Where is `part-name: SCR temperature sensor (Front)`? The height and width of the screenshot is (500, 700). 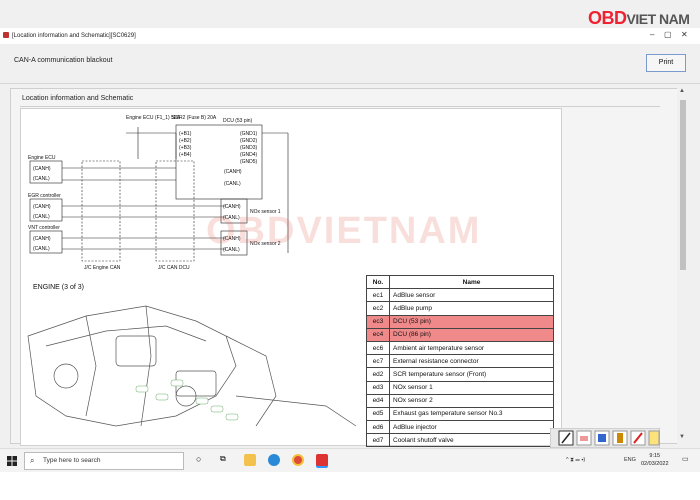
part-name: SCR temperature sensor (Front) is located at coordinates (471, 374).